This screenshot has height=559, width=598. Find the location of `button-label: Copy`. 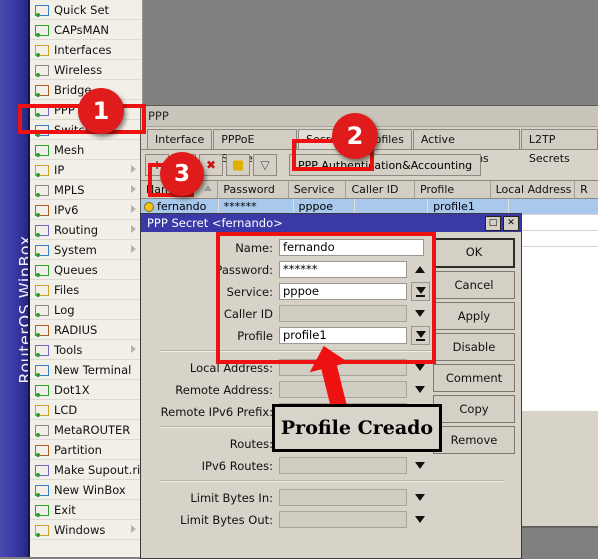

button-label: Copy is located at coordinates (474, 409).